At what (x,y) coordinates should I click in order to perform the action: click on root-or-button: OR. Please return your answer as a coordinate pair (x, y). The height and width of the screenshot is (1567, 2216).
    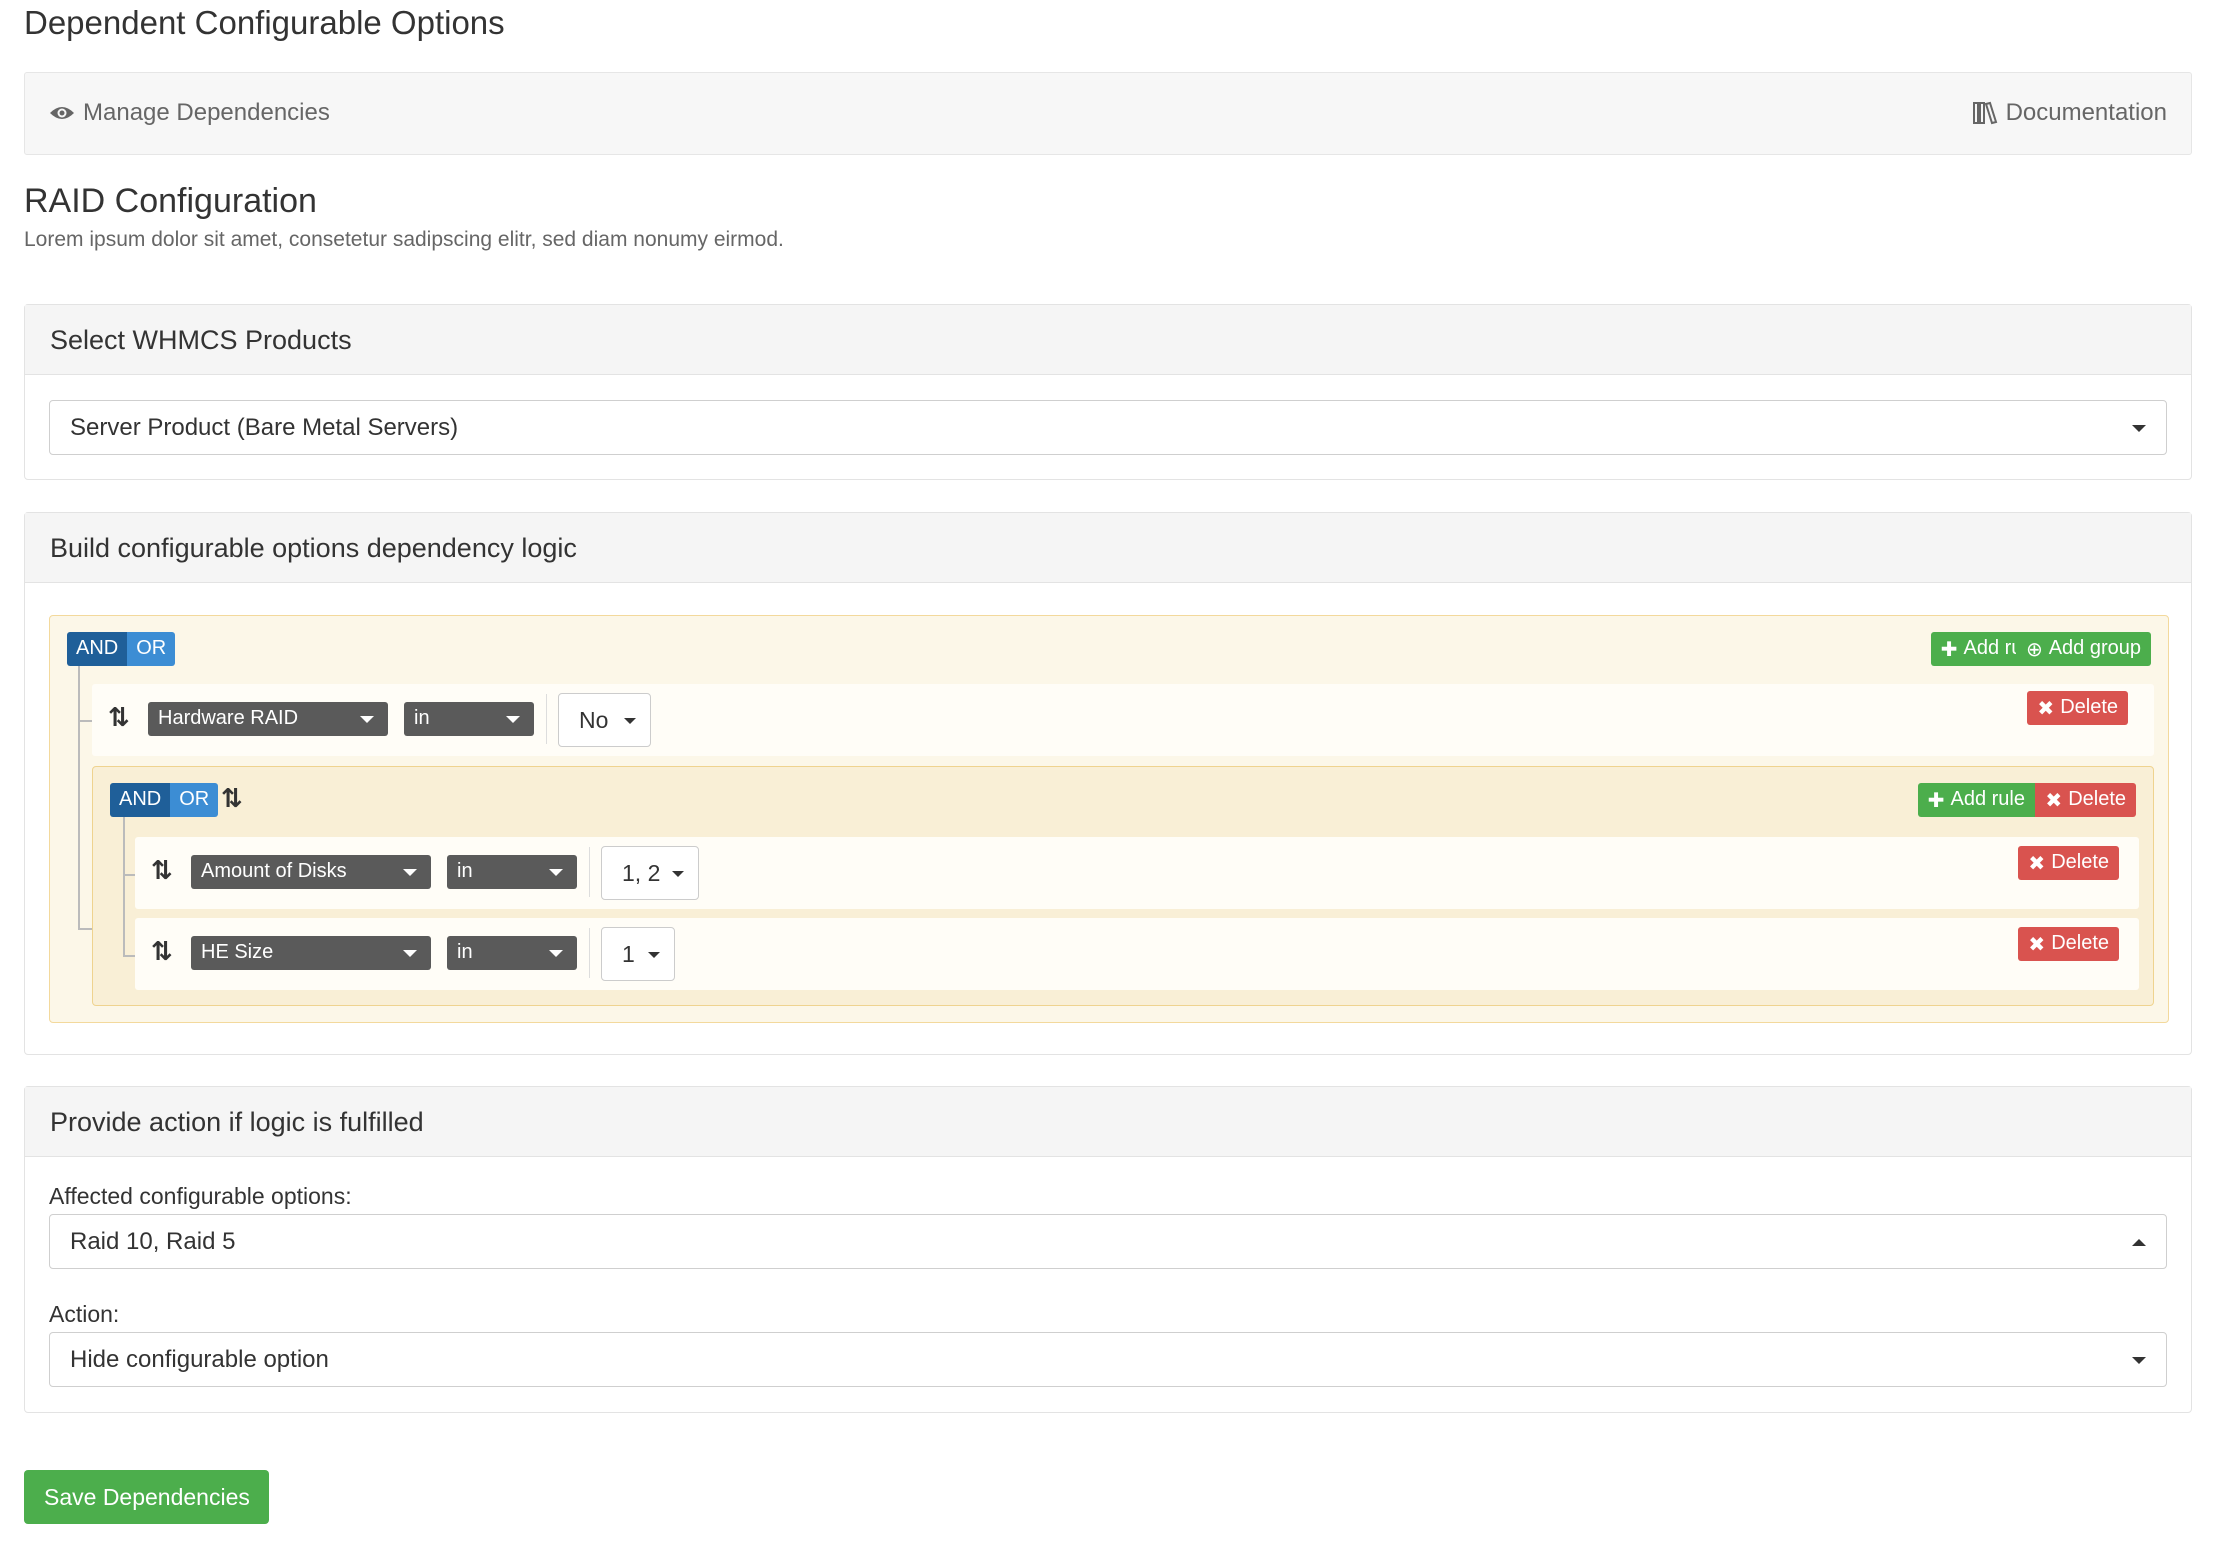
    Looking at the image, I should click on (151, 649).